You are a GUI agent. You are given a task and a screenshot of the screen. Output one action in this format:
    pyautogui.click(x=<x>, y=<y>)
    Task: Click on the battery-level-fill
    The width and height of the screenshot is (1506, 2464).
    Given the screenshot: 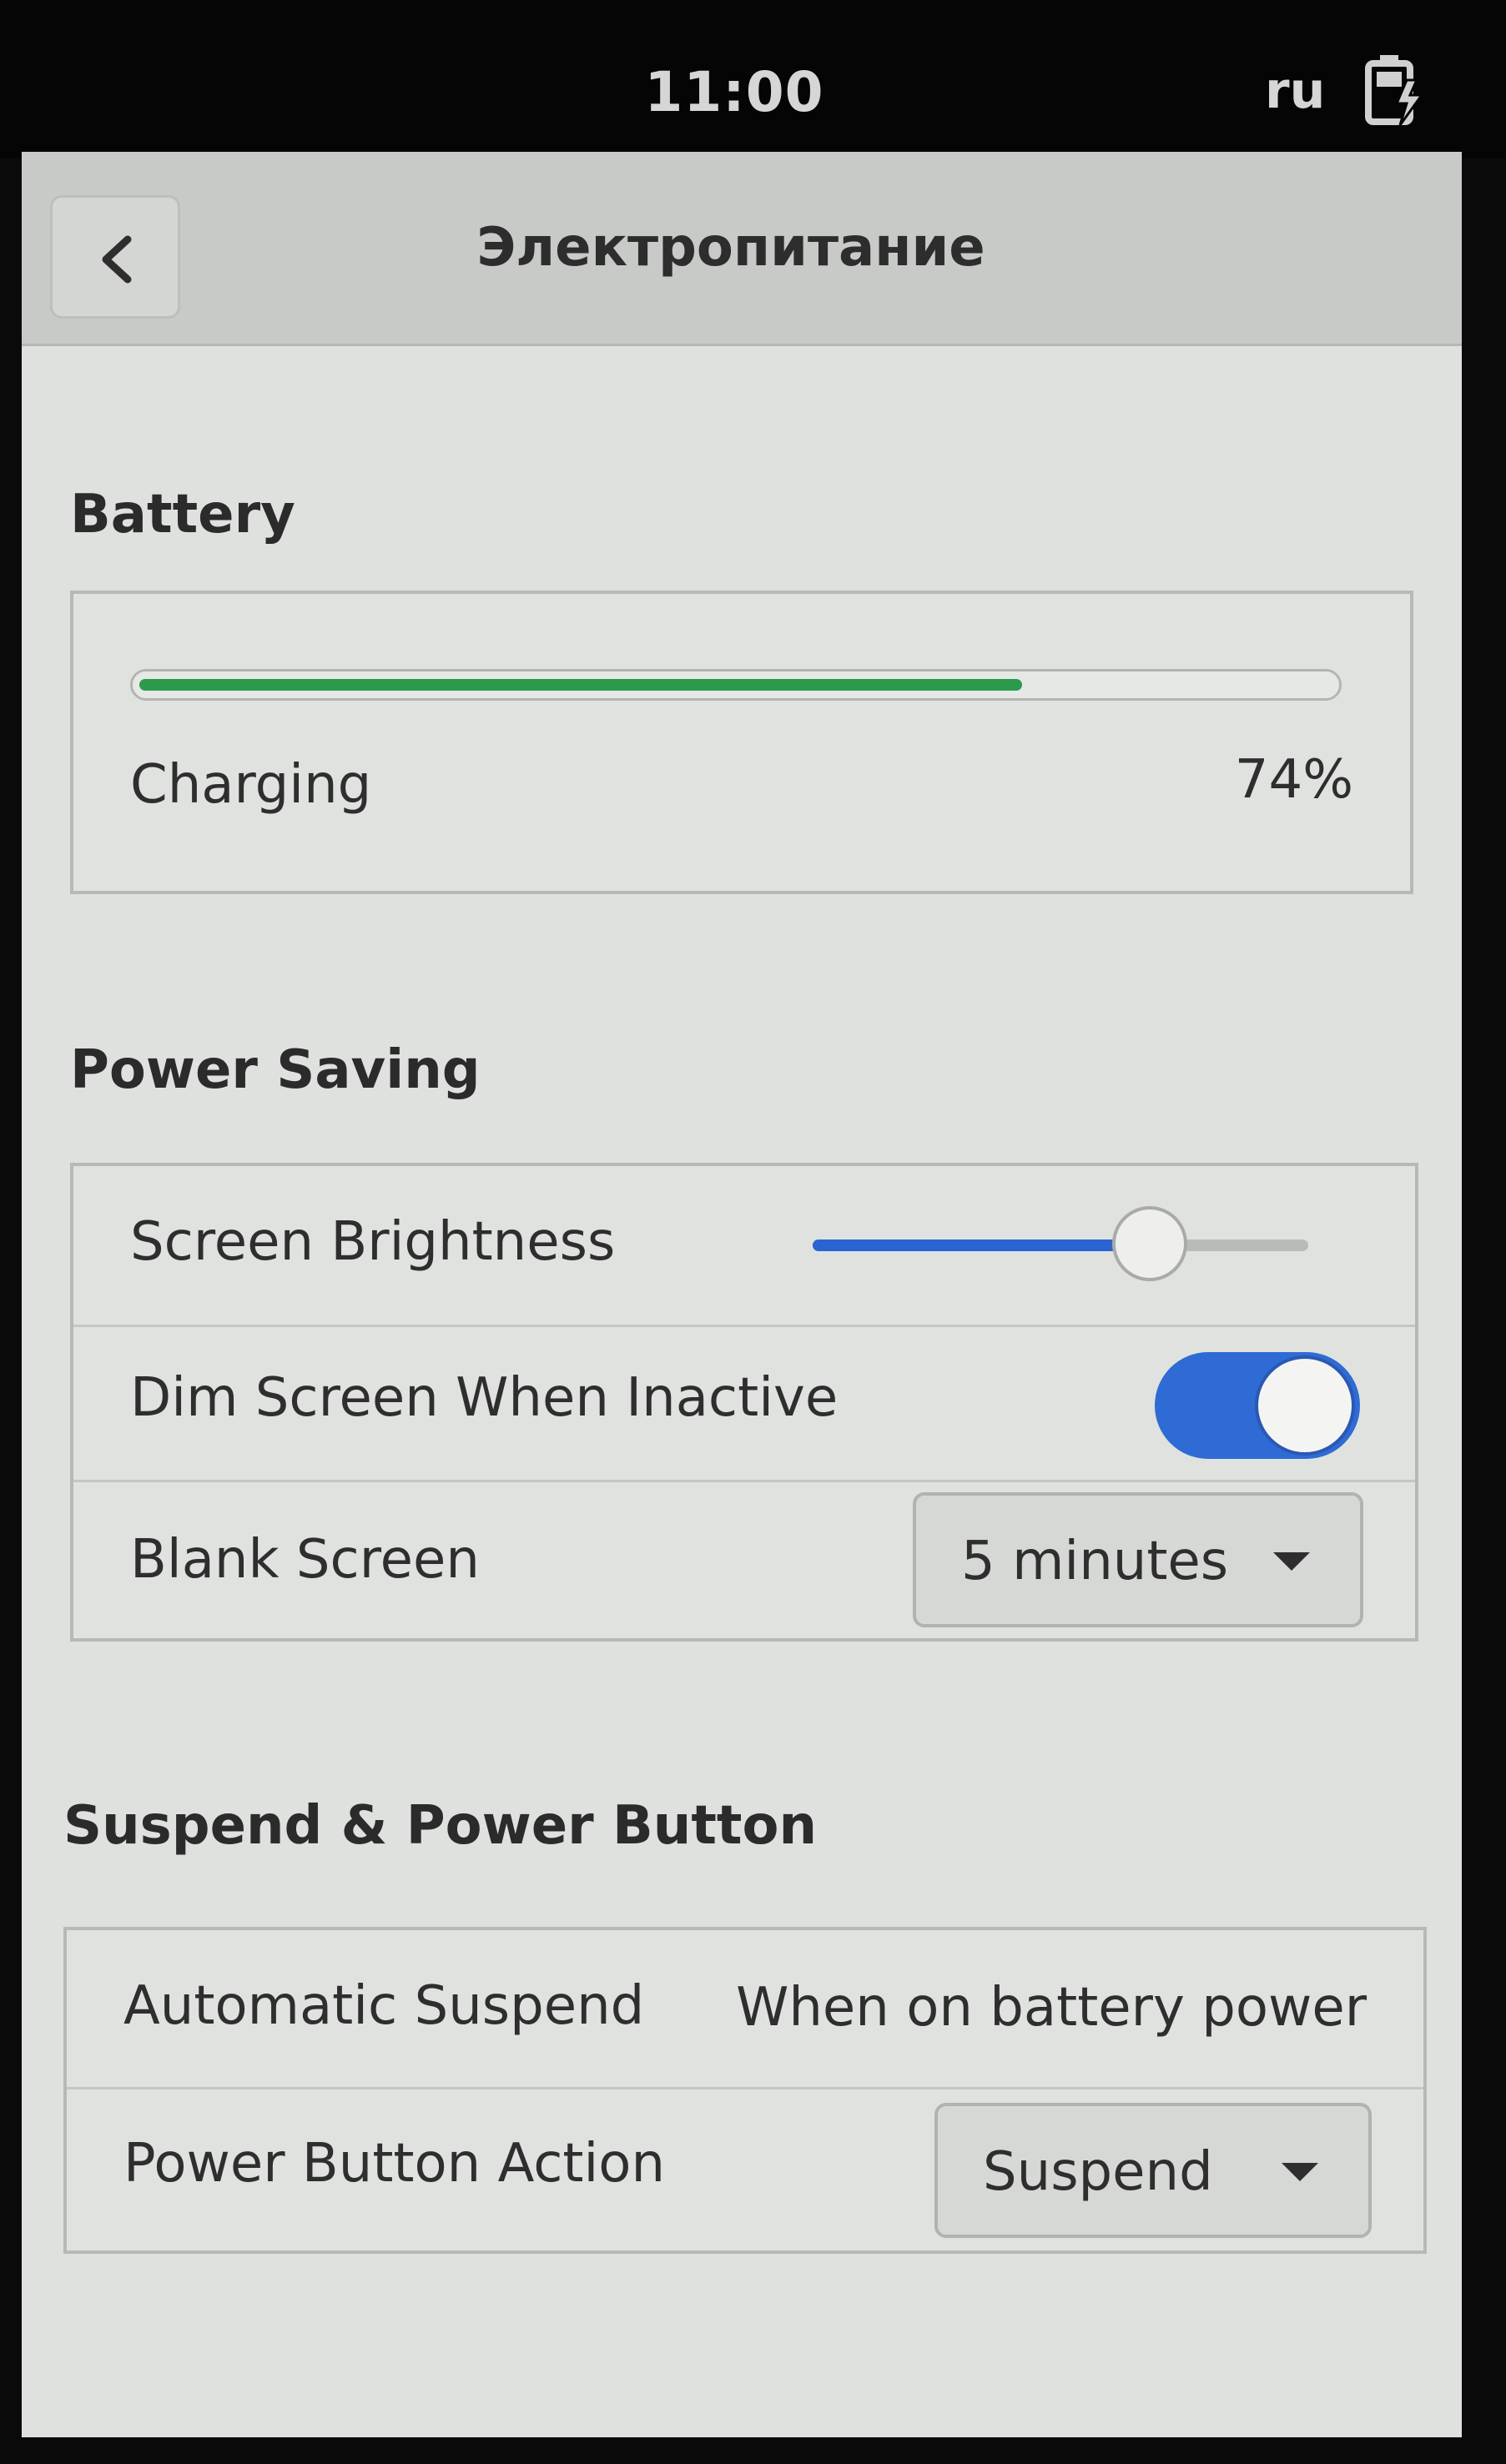 What is the action you would take?
    pyautogui.click(x=580, y=685)
    